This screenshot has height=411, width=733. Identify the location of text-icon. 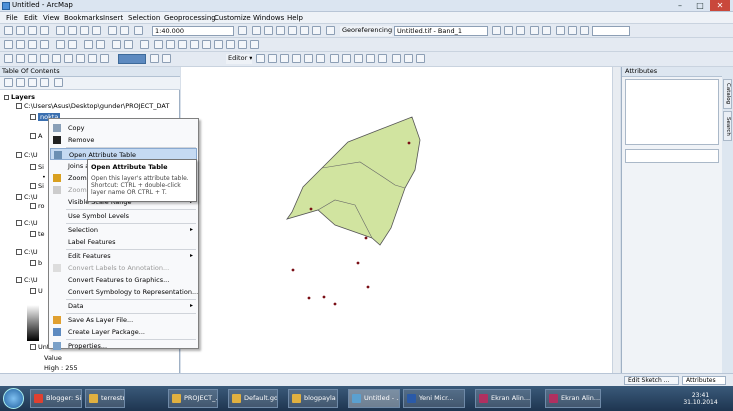
(32, 58).